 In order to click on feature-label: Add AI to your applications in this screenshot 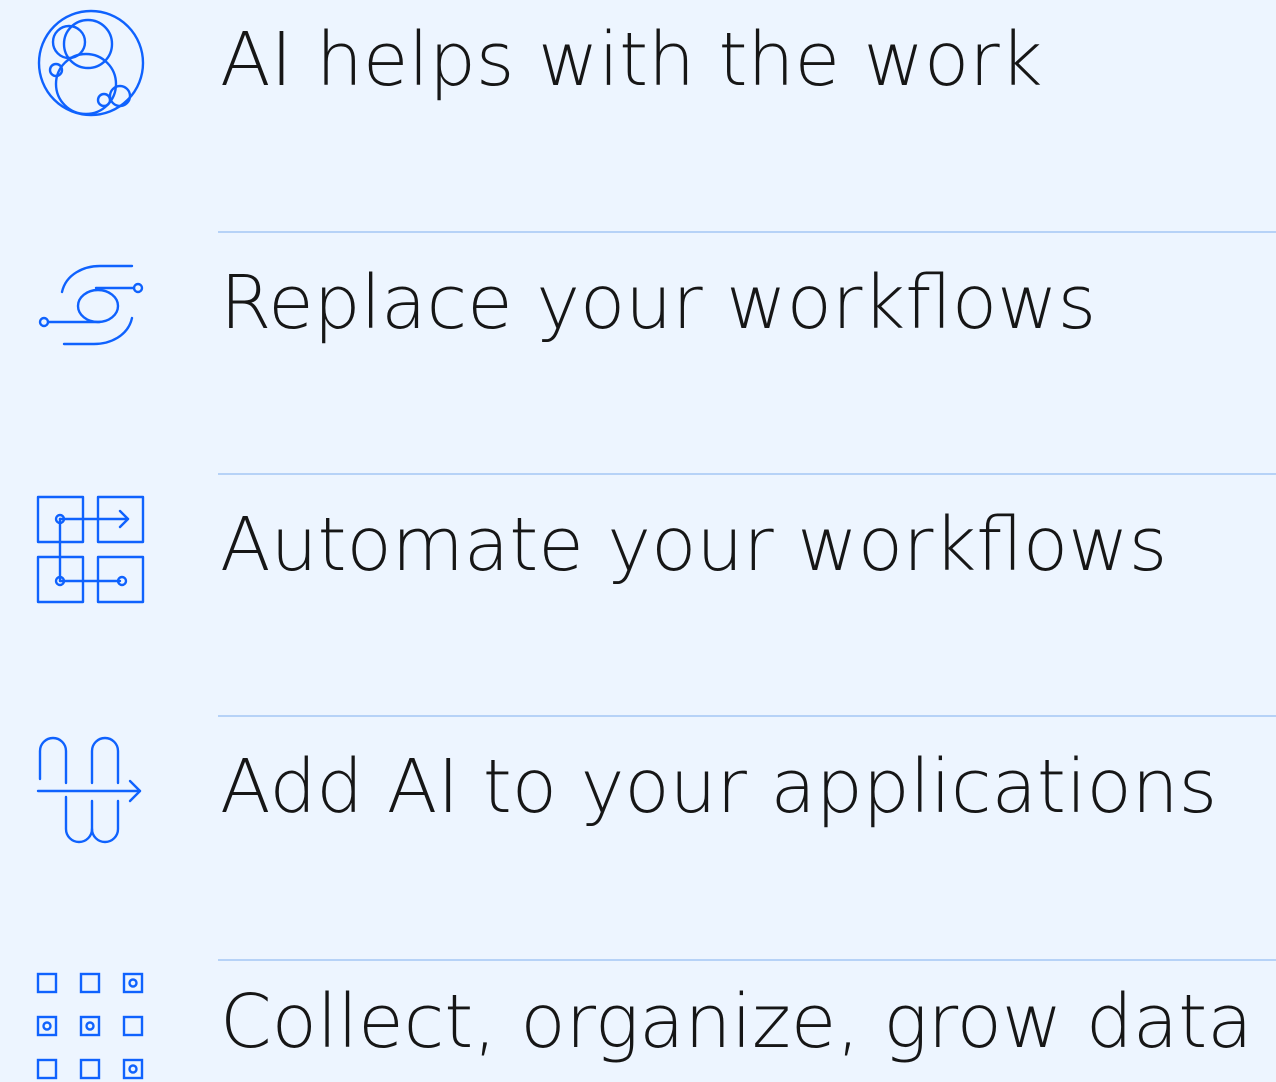, I will do `click(719, 787)`.